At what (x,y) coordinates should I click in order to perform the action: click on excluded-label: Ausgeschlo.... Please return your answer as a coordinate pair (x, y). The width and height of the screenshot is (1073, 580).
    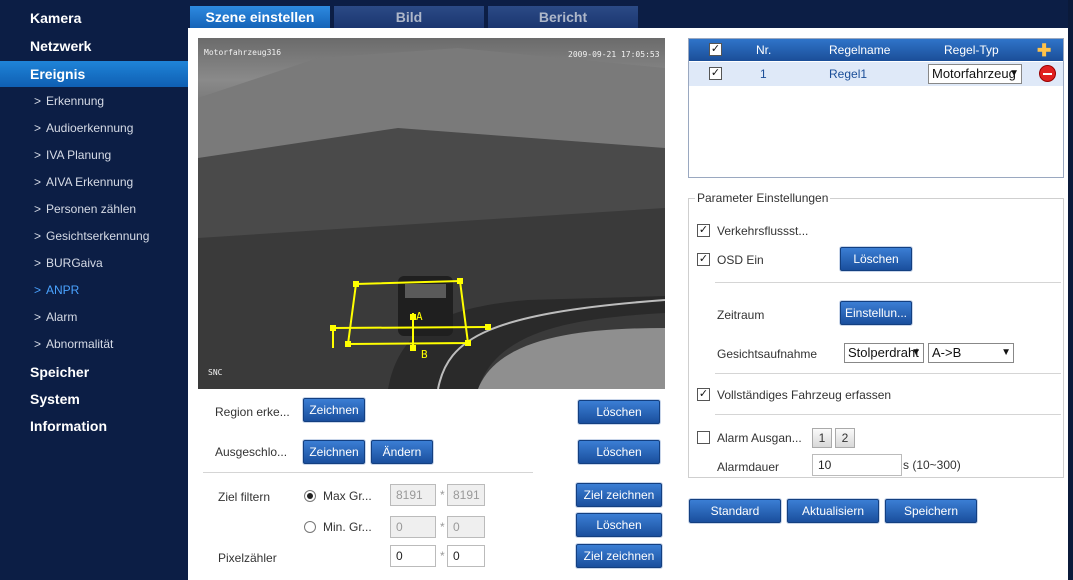
    Looking at the image, I should click on (251, 452).